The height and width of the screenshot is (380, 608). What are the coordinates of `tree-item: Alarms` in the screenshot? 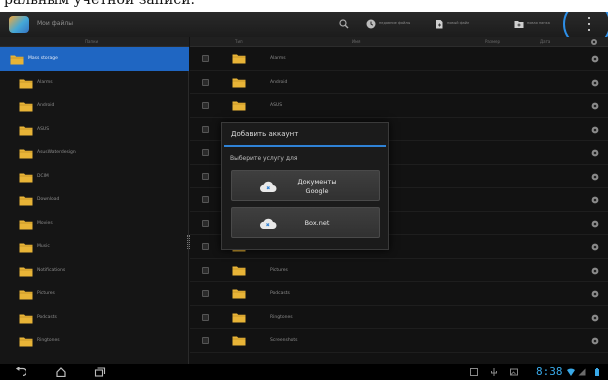 It's located at (94, 83).